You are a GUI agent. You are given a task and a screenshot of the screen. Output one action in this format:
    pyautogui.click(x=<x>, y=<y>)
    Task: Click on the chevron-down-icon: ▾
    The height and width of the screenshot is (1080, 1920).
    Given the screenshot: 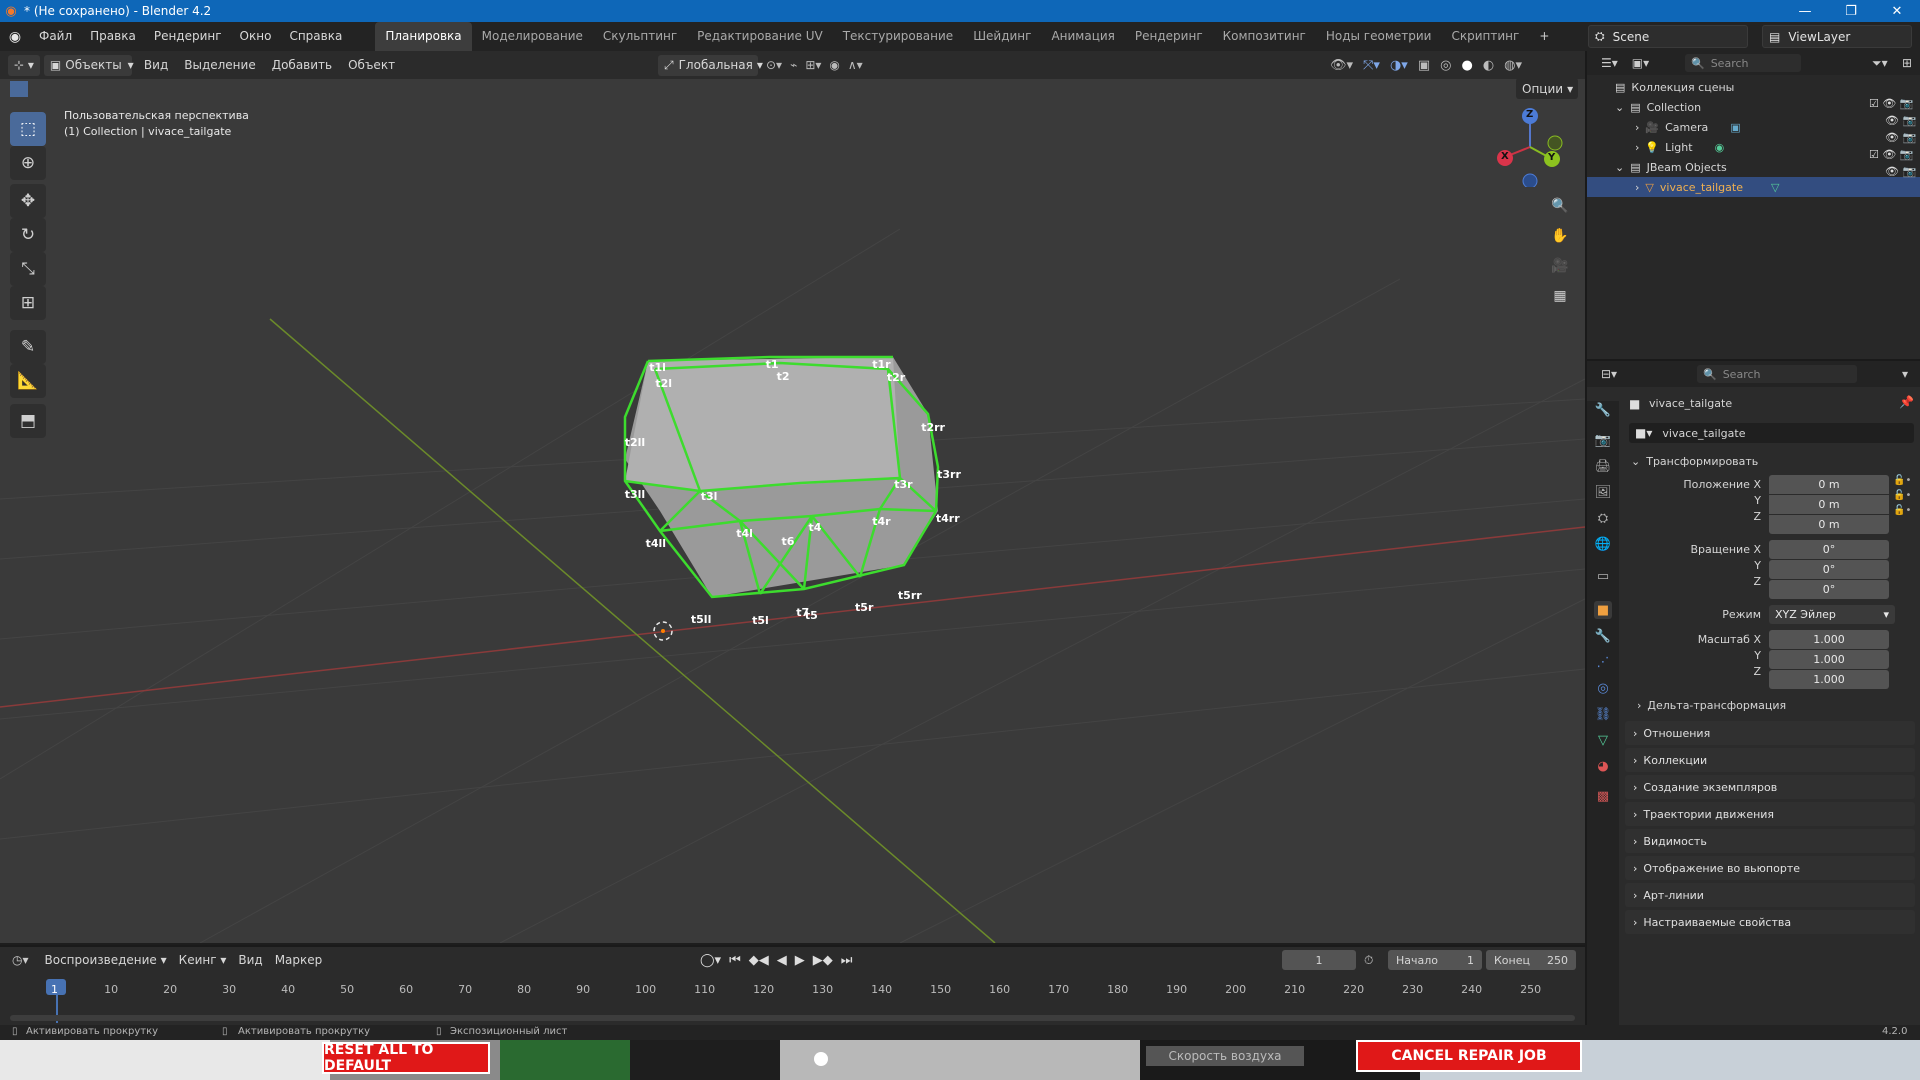 What is the action you would take?
    pyautogui.click(x=1905, y=374)
    